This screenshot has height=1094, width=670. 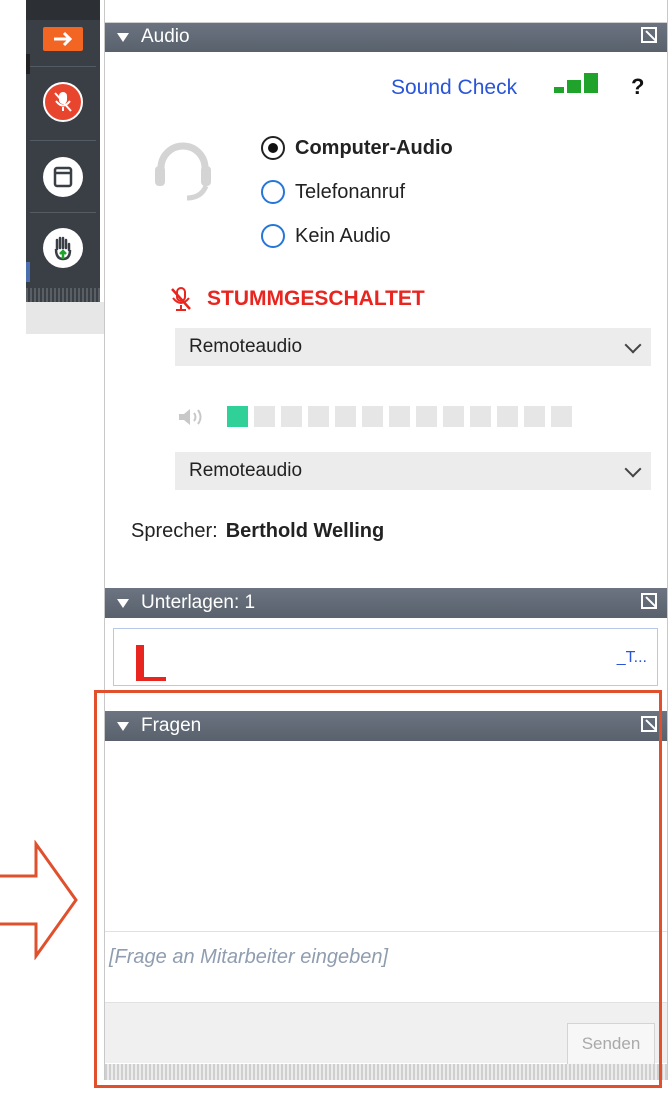 I want to click on radio-button-selected, so click(x=273, y=148).